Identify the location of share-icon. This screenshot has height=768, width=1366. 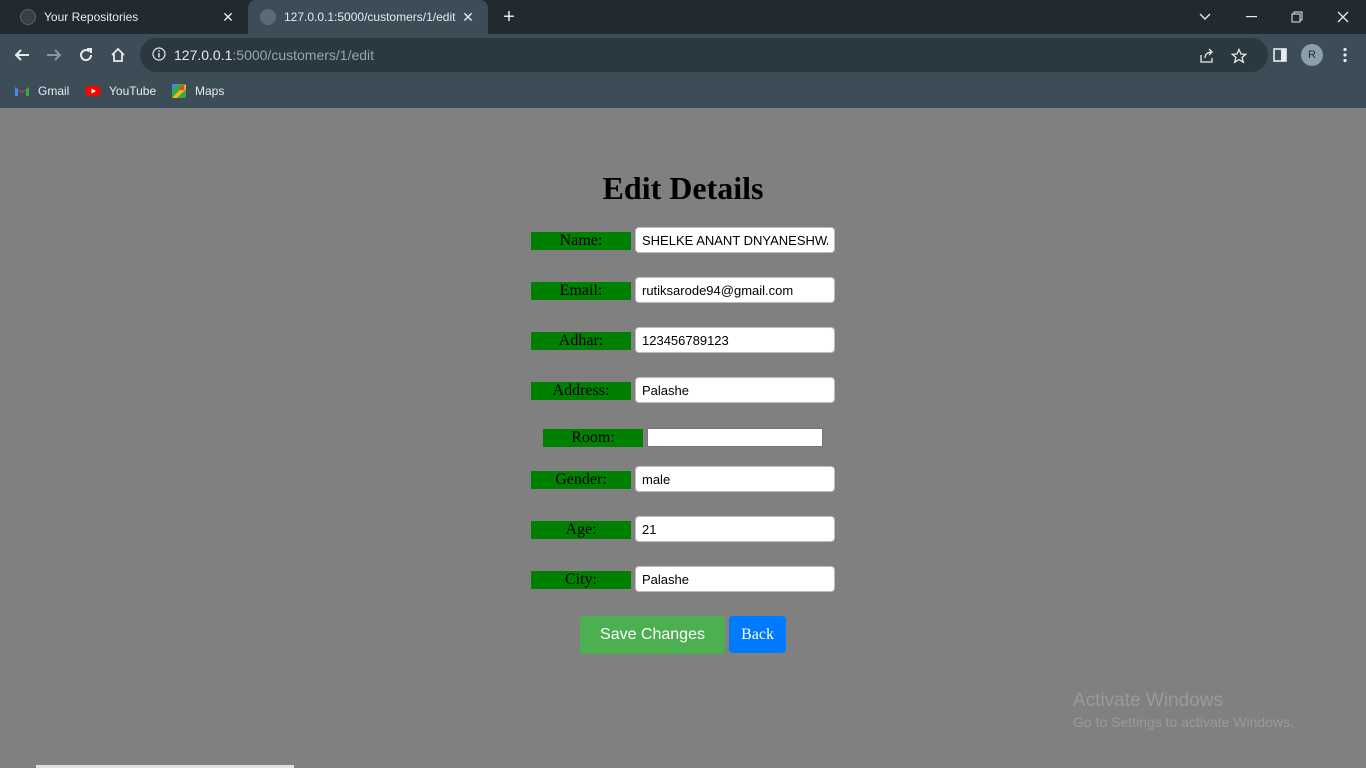
(1207, 56).